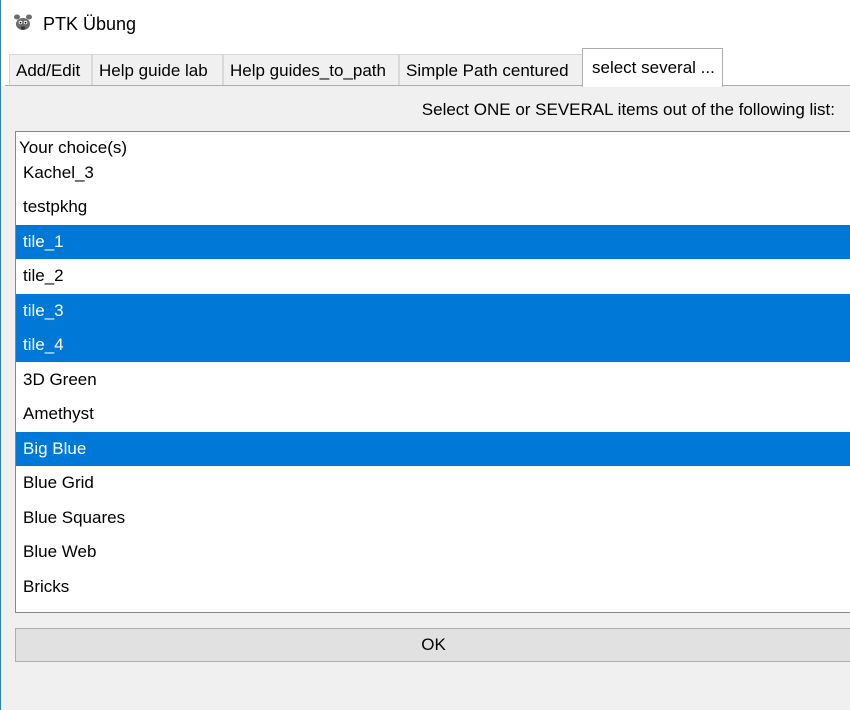 Image resolution: width=850 pixels, height=710 pixels. I want to click on list-item: Amethyst, so click(433, 414).